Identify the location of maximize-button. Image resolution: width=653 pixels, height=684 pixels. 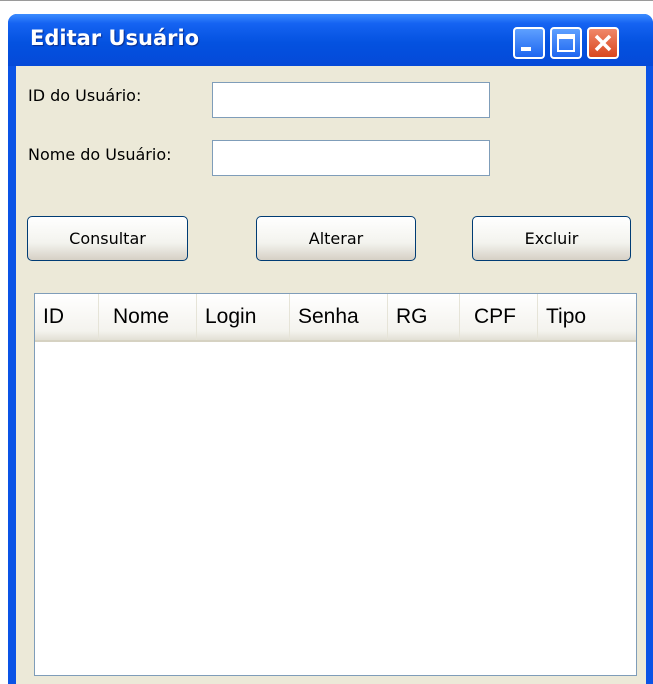
(566, 43).